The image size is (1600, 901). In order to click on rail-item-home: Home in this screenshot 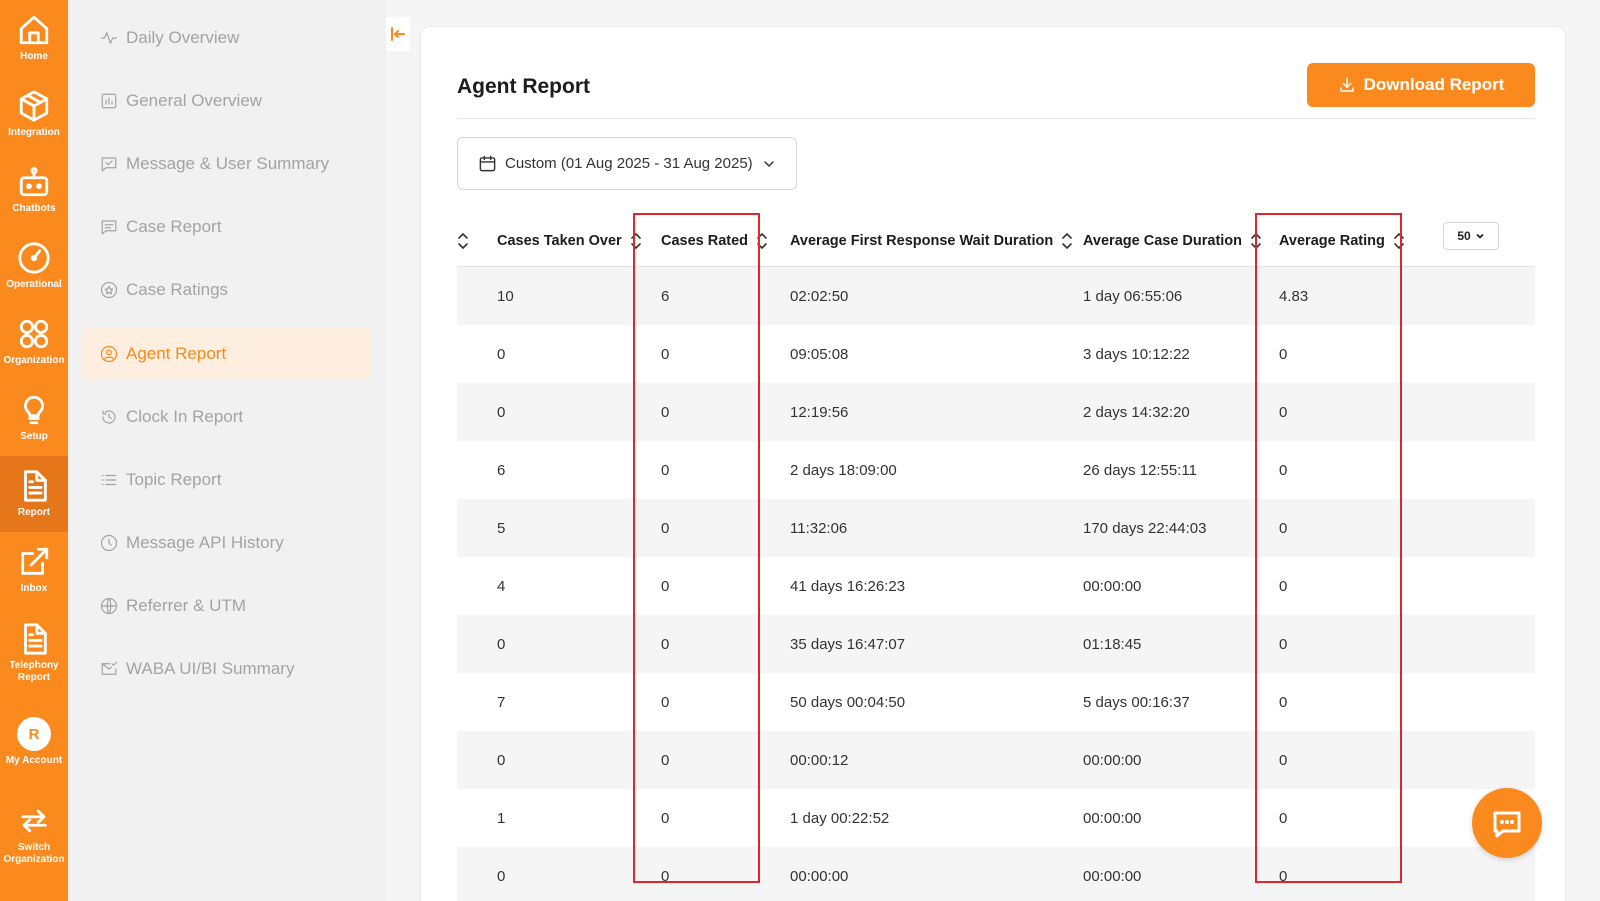, I will do `click(34, 38)`.